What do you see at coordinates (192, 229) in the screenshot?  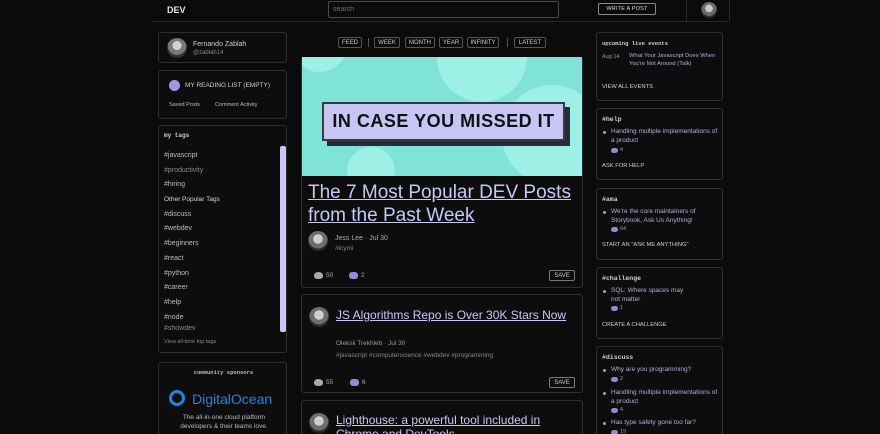 I see `tag-item: #webdev` at bounding box center [192, 229].